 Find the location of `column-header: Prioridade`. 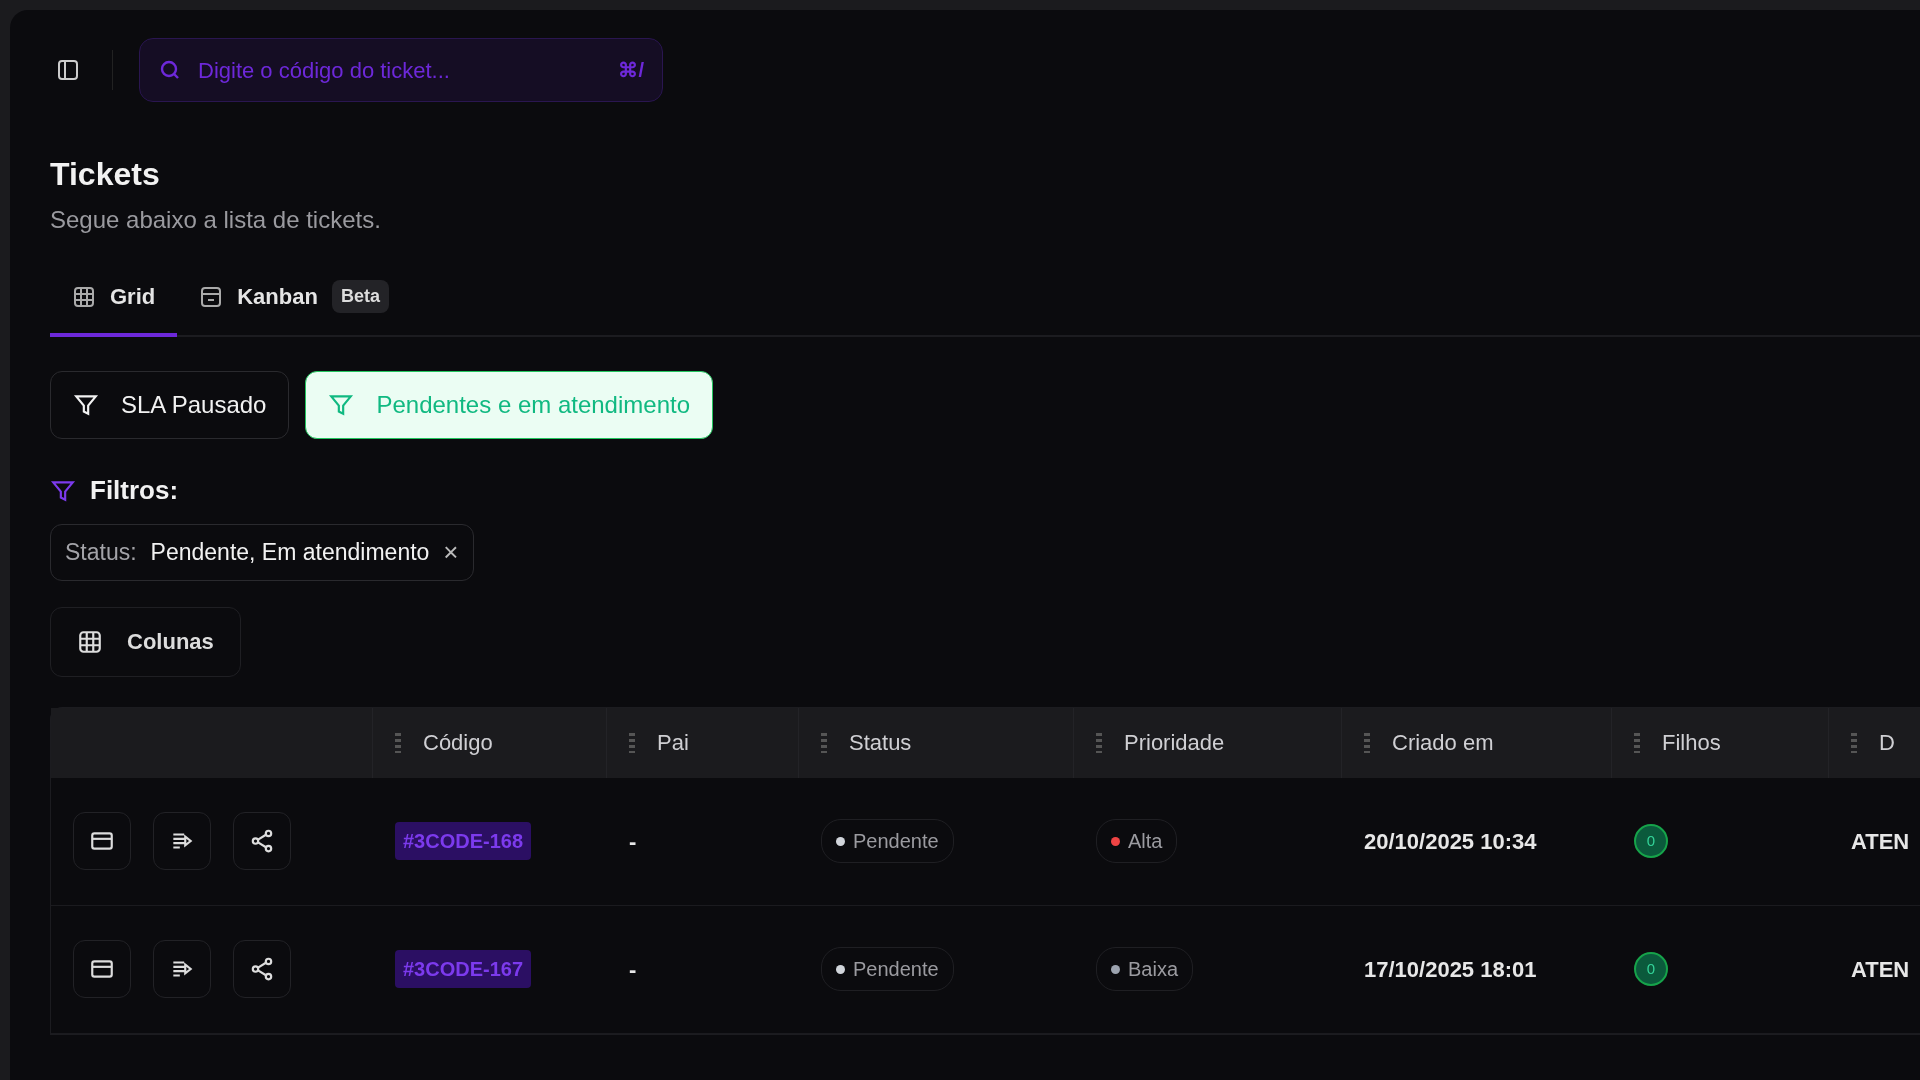

column-header: Prioridade is located at coordinates (1174, 742).